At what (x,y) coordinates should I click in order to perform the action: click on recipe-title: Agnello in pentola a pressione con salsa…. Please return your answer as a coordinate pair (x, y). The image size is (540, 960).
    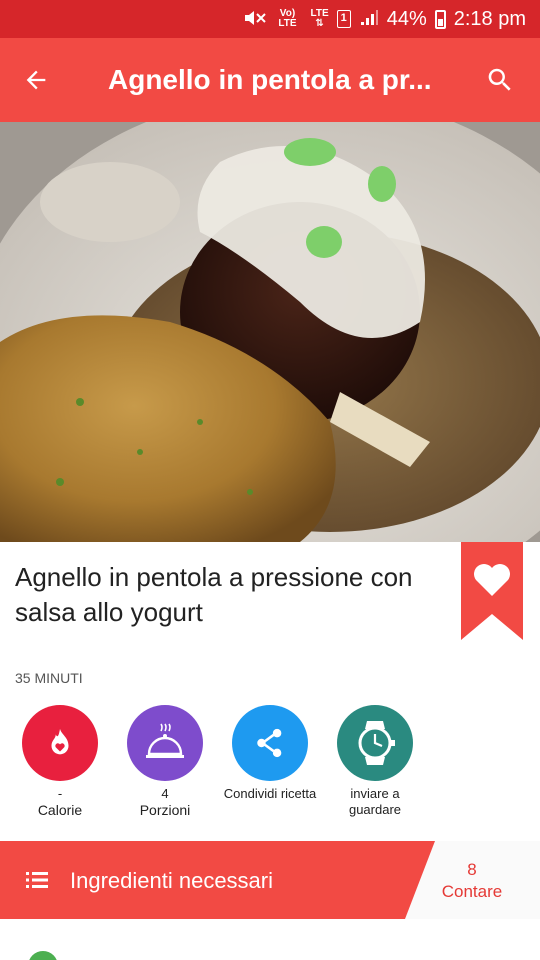
    Looking at the image, I should click on (214, 594).